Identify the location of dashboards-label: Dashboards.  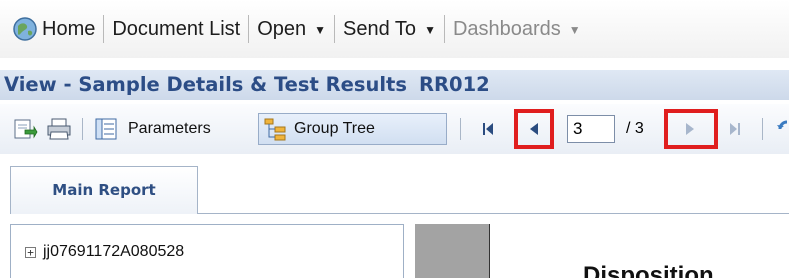
(506, 28).